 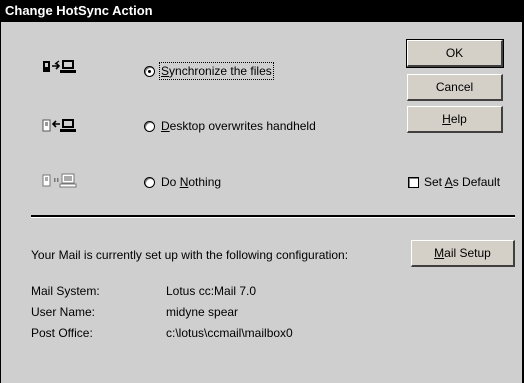 I want to click on set-as-default-label: Set As Default, so click(x=462, y=182).